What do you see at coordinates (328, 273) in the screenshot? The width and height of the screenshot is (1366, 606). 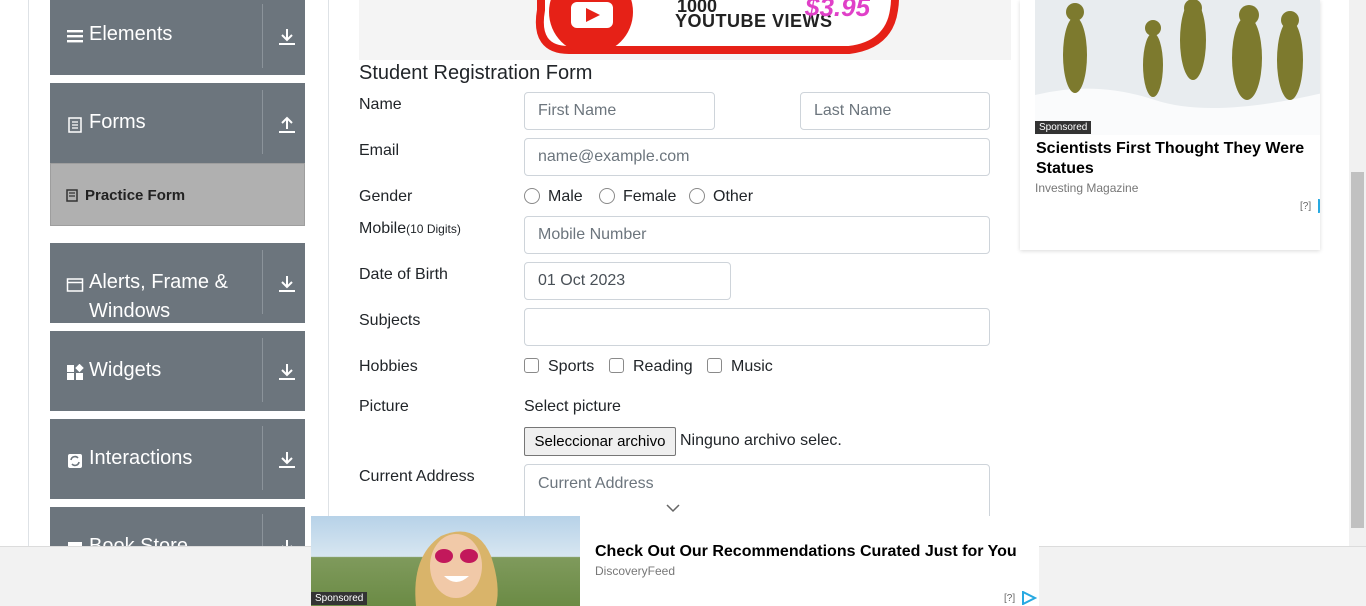 I see `sidebar-divider` at bounding box center [328, 273].